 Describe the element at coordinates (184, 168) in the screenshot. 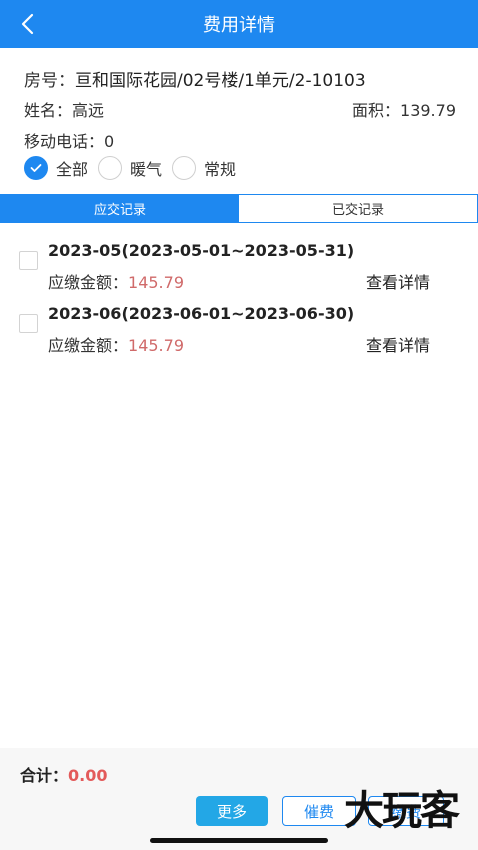

I see `filter-radio-regular` at that location.